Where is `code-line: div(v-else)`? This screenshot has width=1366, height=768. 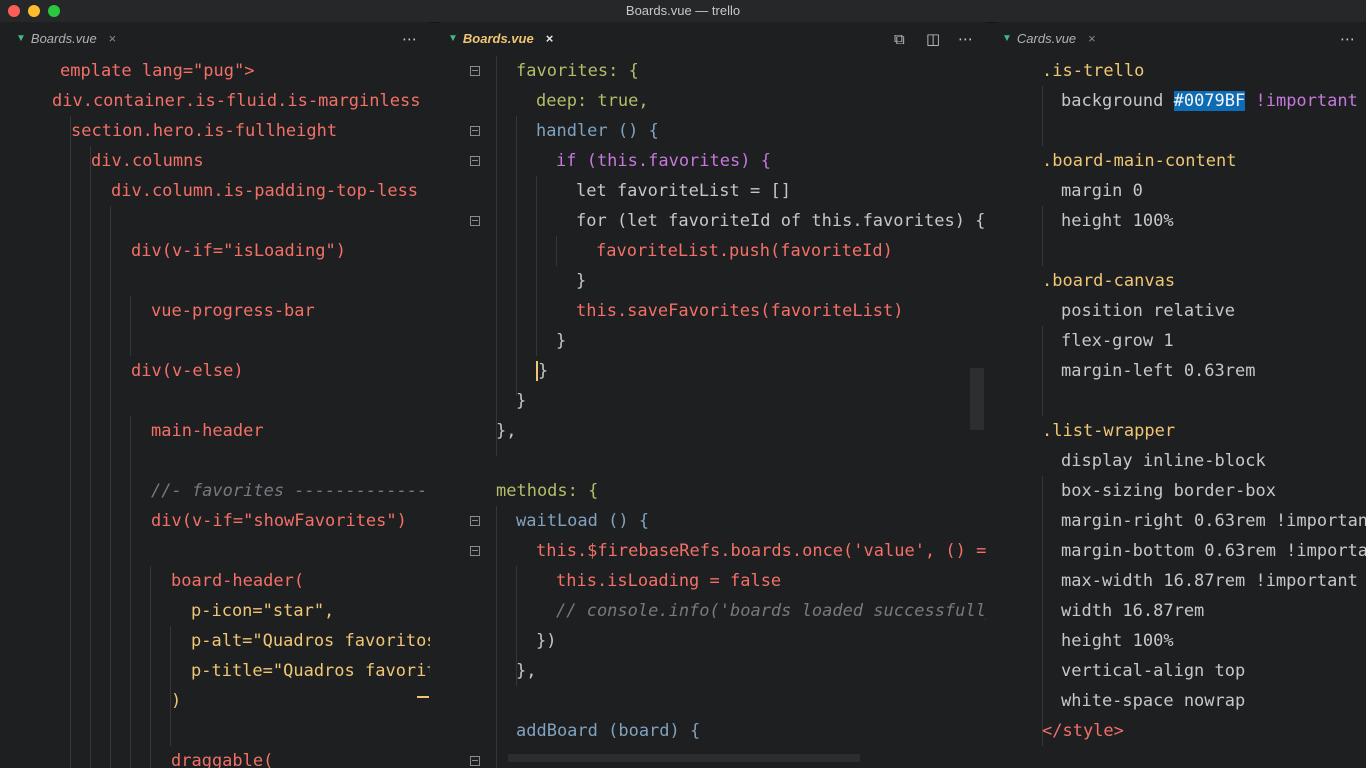
code-line: div(v-else) is located at coordinates (187, 371).